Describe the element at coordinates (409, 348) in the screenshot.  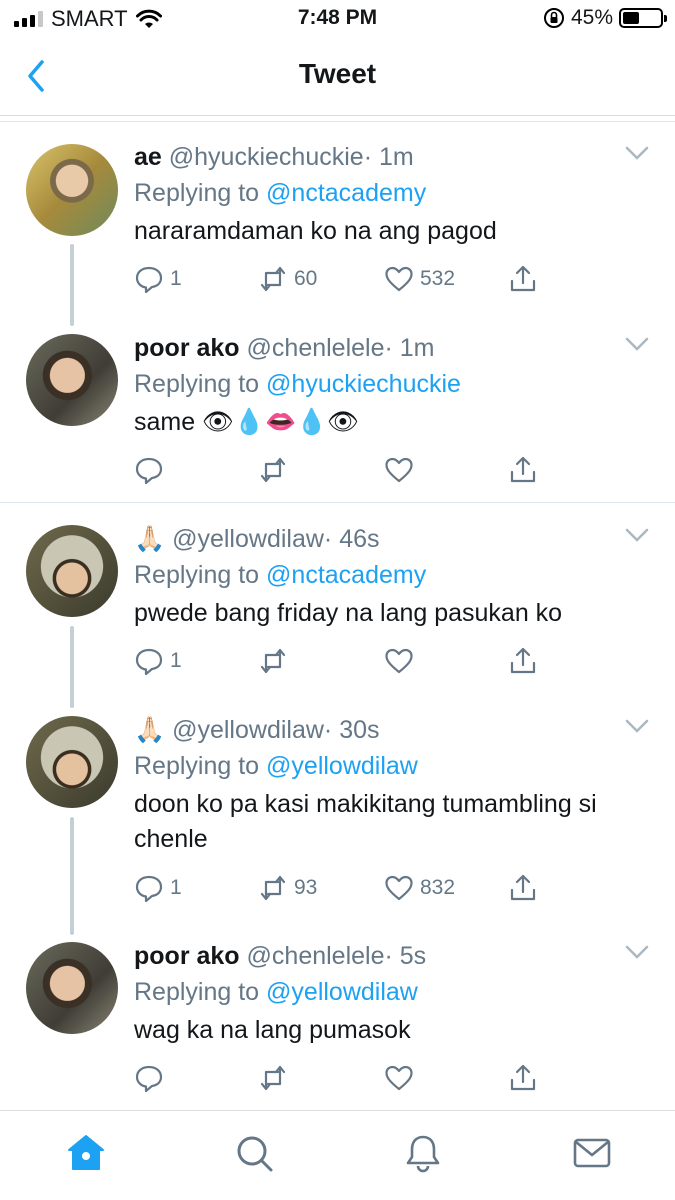
I see `tweet-time: · 1m` at that location.